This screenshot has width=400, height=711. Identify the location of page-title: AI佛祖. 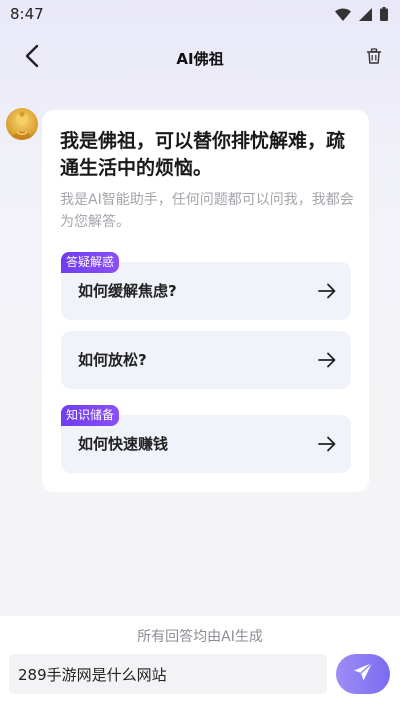
(200, 58).